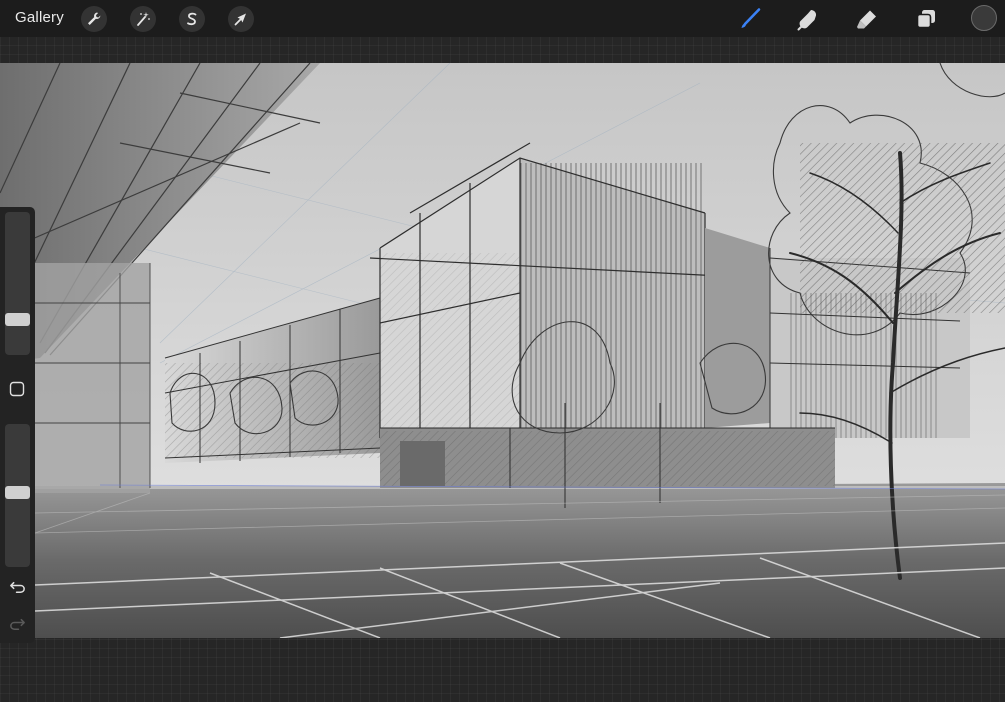 The image size is (1005, 702). I want to click on brush-icon, so click(751, 18).